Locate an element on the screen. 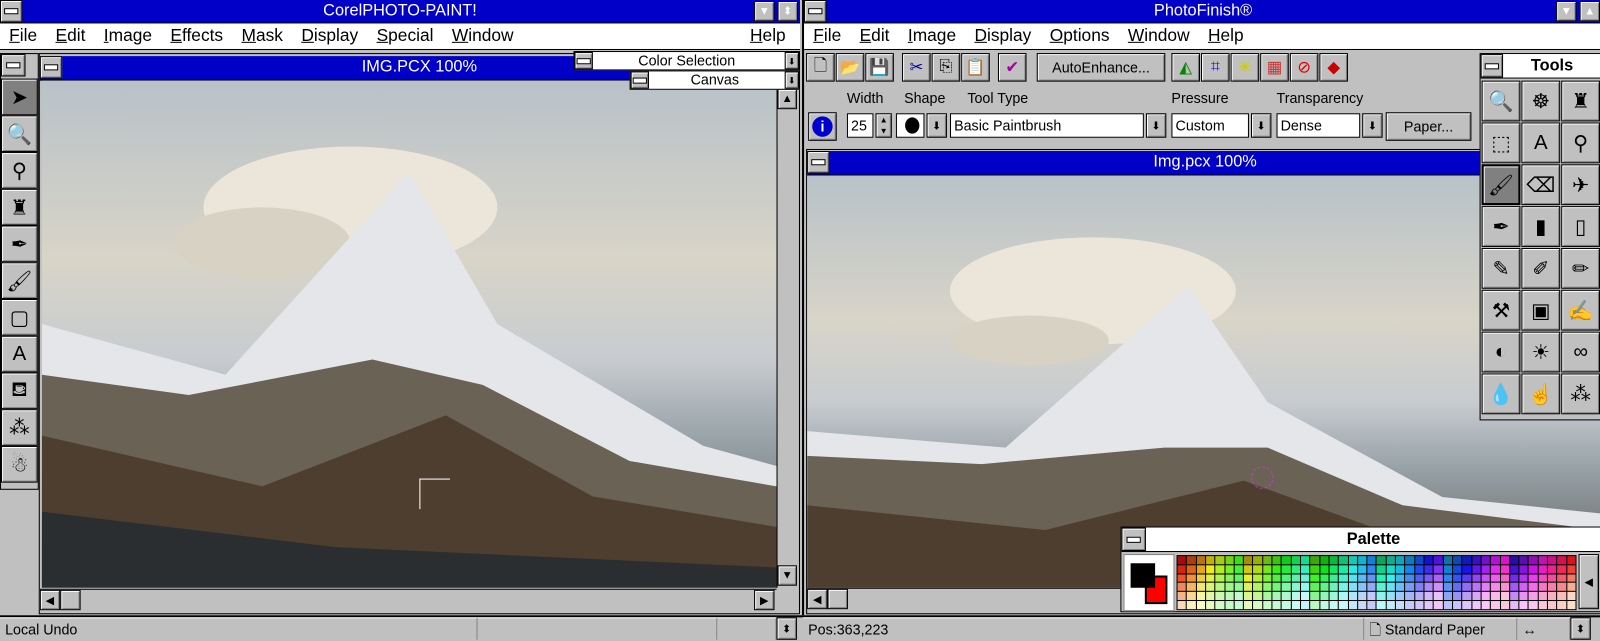 This screenshot has height=641, width=1600. eyedropper-icon: ⚲ is located at coordinates (19, 170).